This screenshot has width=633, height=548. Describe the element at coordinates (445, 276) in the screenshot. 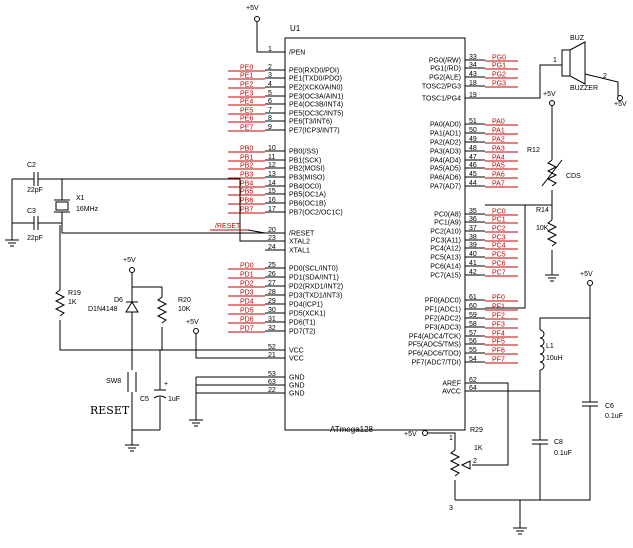

I see `u1-pin-name: PC7(A15)` at that location.